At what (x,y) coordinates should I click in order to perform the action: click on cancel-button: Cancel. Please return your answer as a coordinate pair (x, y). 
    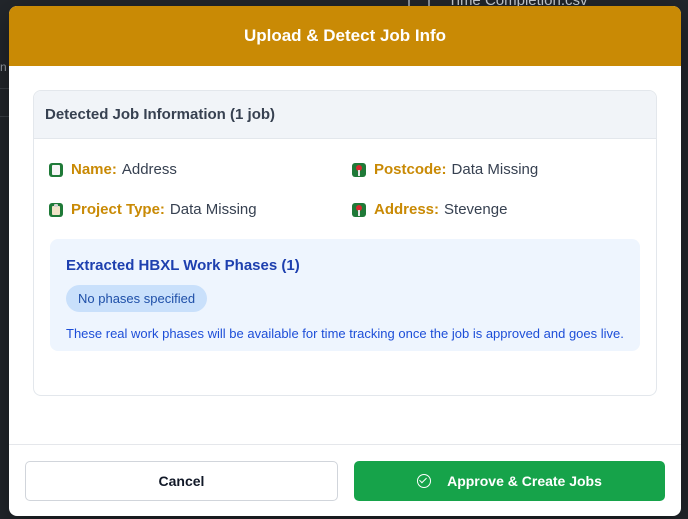
    Looking at the image, I should click on (181, 480).